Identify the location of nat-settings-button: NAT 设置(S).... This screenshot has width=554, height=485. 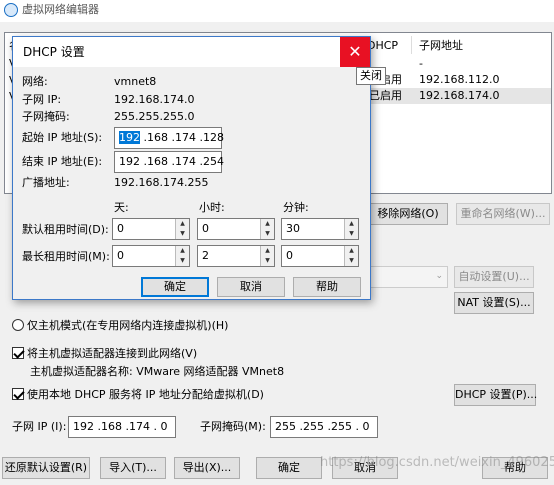
(494, 303).